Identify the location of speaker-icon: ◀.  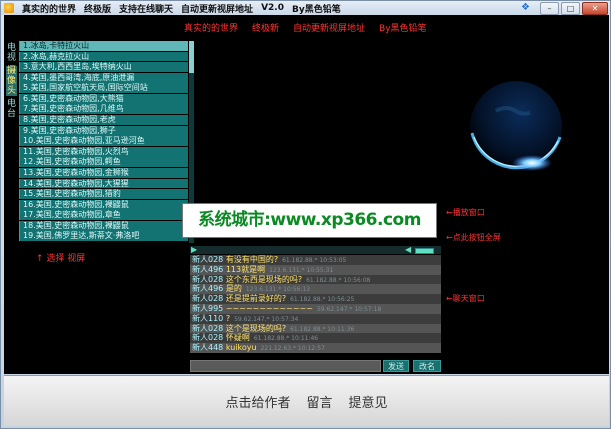
(408, 250).